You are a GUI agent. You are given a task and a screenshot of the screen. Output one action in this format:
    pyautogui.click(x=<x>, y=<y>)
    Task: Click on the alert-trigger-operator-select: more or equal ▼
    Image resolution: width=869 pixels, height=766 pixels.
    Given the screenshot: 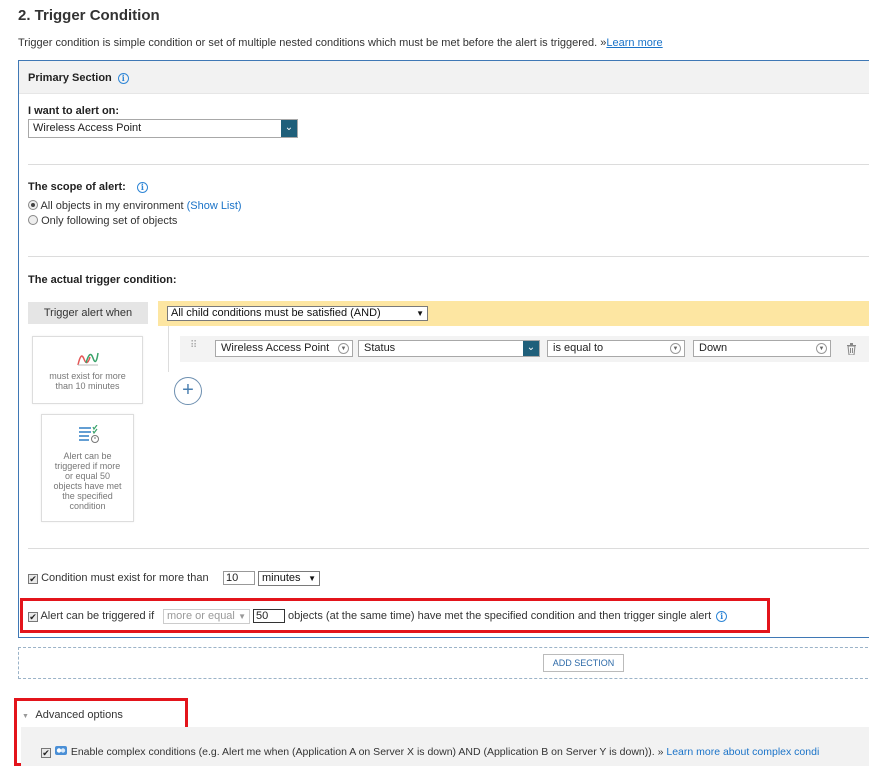 What is the action you would take?
    pyautogui.click(x=206, y=616)
    